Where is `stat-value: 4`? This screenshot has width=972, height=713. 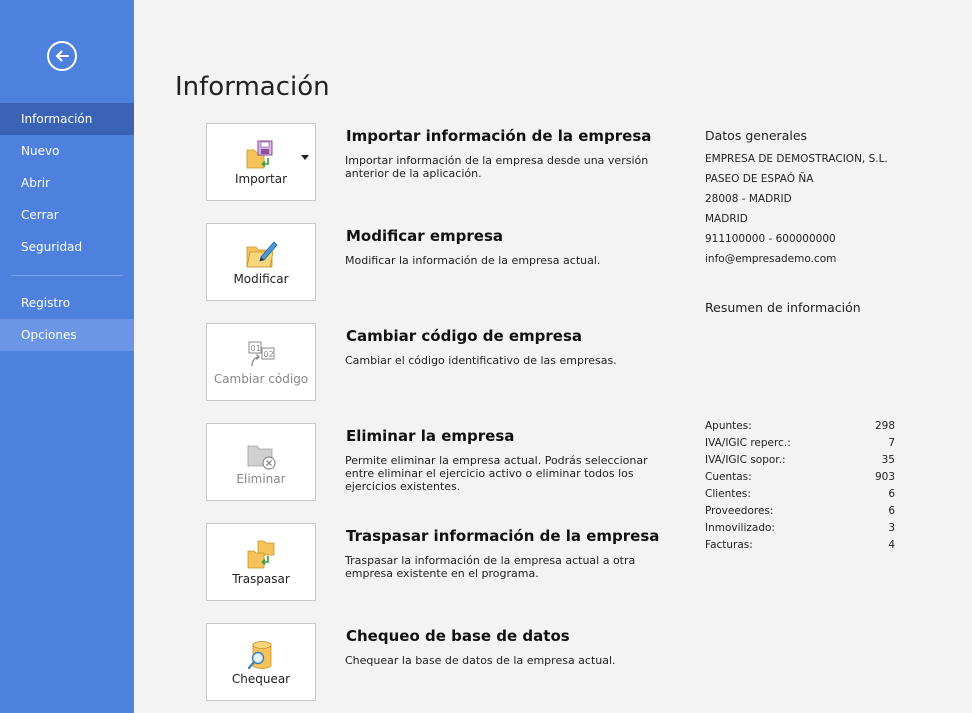 stat-value: 4 is located at coordinates (891, 545).